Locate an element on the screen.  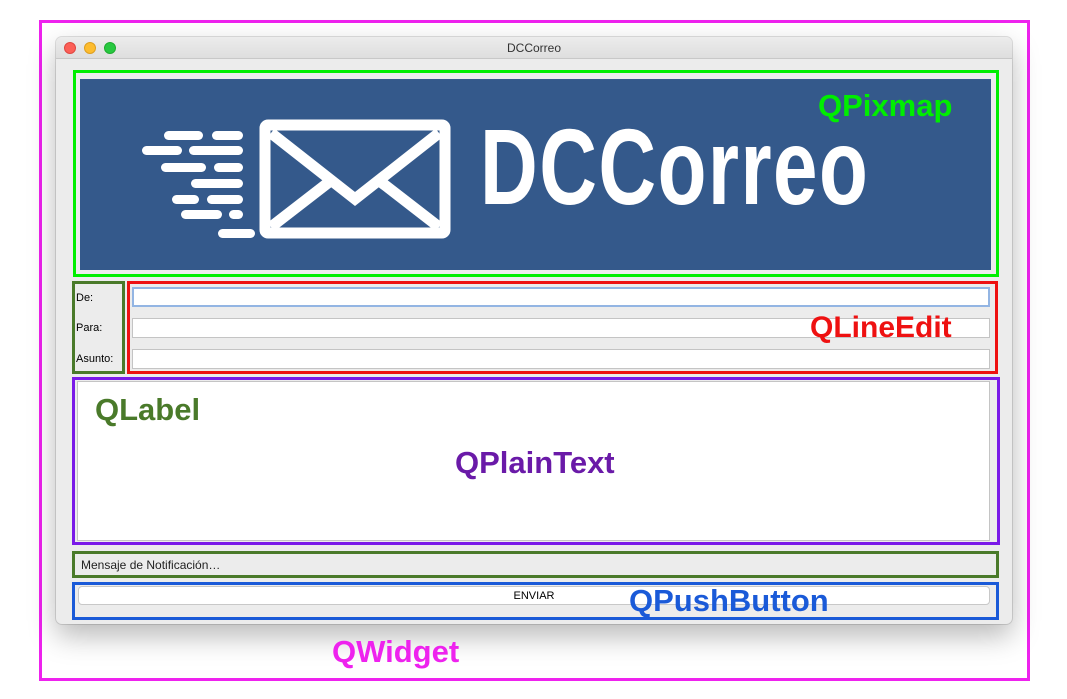
window-title: DCCorreo is located at coordinates (533, 48).